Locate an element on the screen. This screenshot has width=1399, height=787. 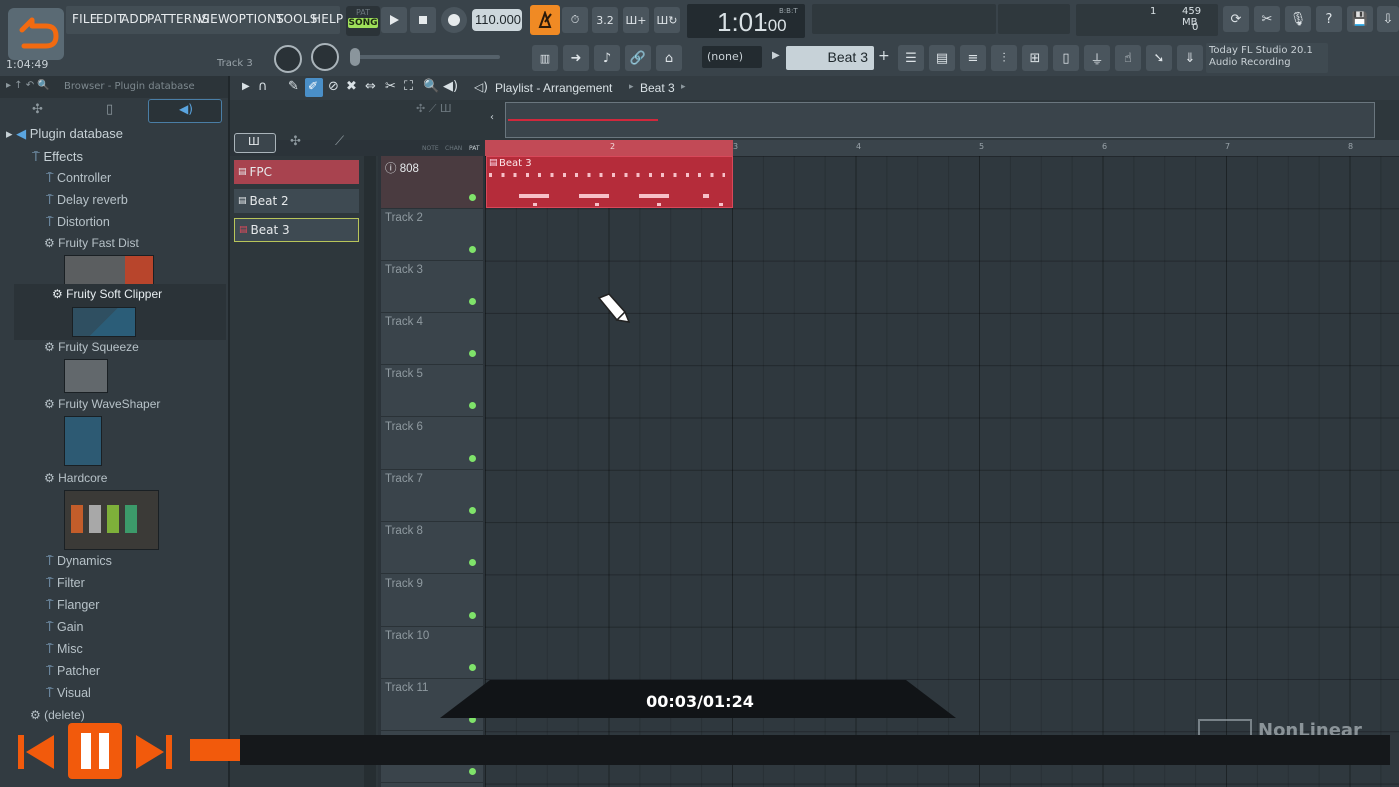
channel-rack-button: ≡ is located at coordinates (973, 58).